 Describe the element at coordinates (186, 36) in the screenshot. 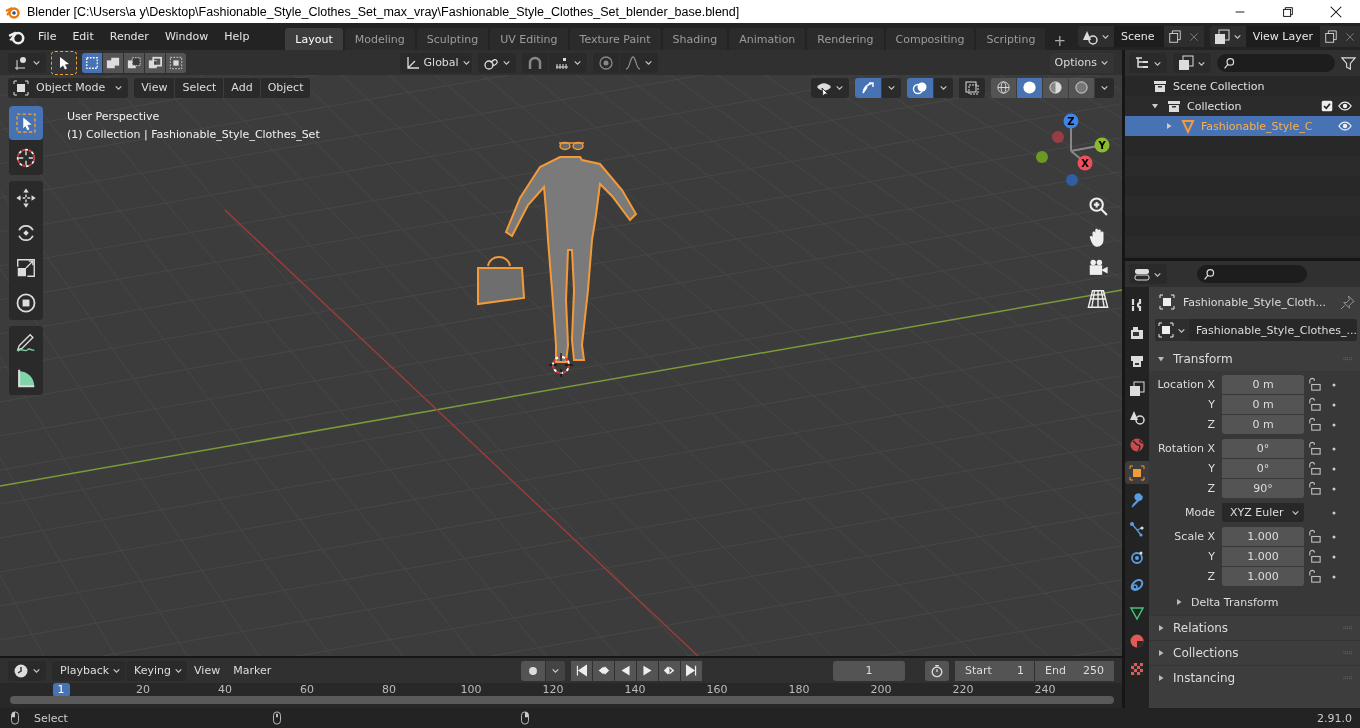

I see `menu-item: Window` at that location.